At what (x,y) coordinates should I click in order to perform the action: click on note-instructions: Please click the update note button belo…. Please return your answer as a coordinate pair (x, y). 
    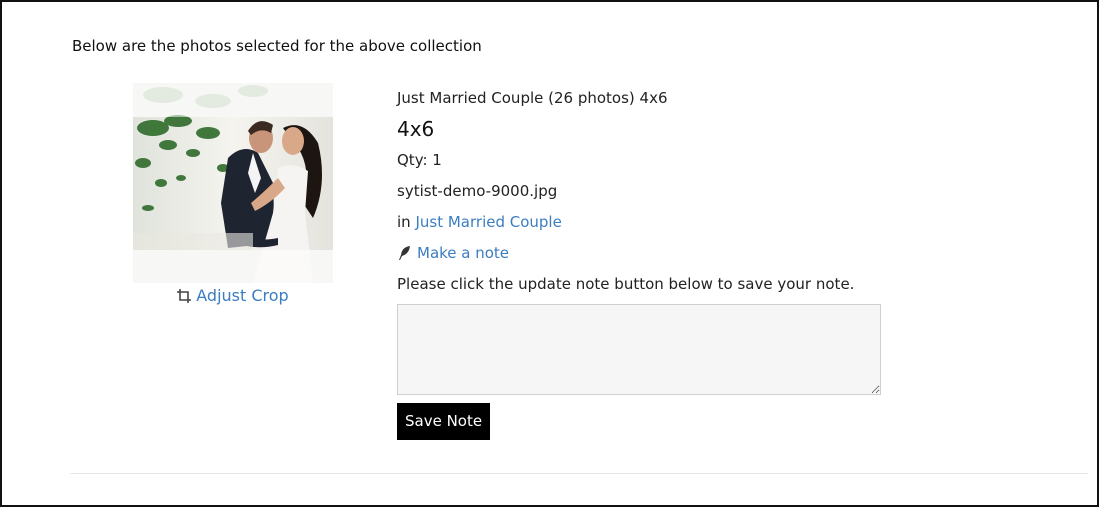
    Looking at the image, I should click on (626, 284).